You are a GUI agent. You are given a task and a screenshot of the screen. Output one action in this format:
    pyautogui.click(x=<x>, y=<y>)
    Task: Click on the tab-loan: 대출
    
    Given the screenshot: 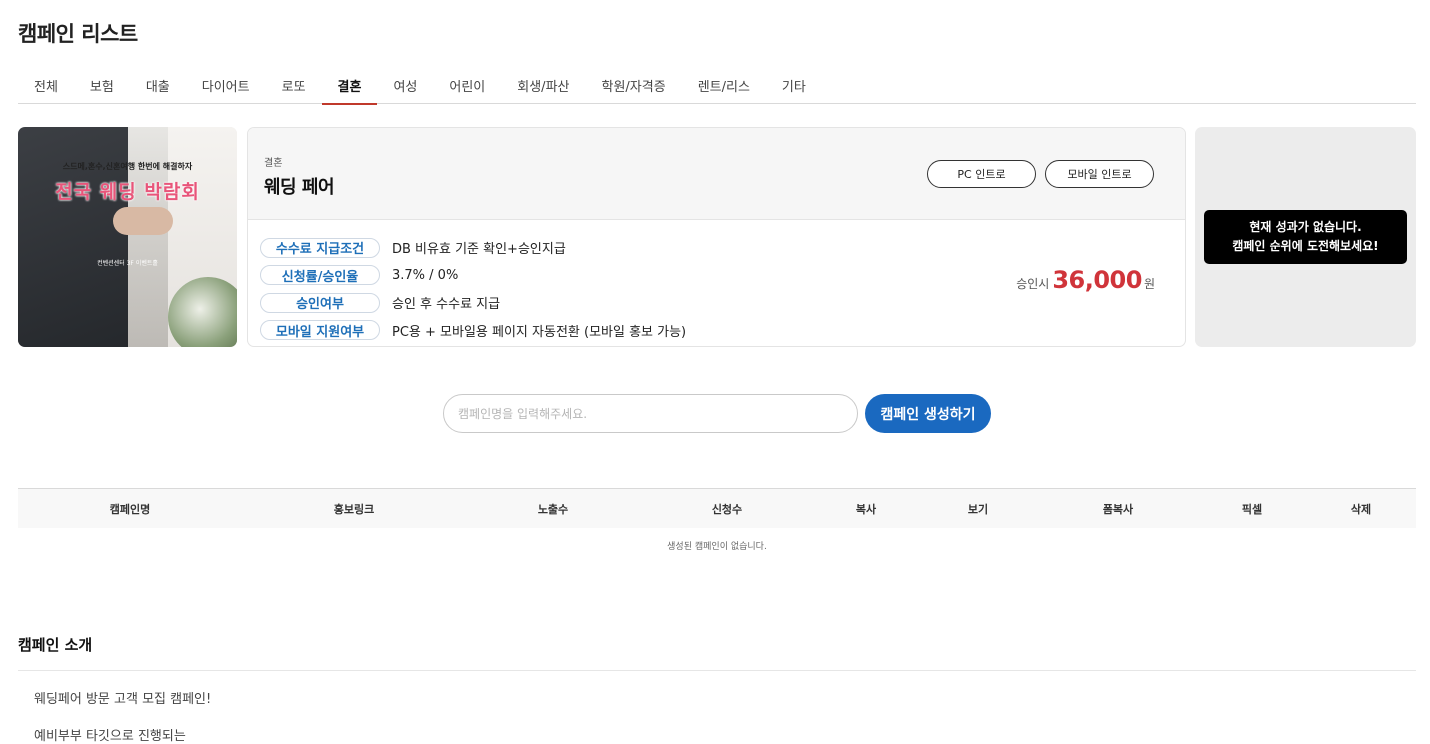 What is the action you would take?
    pyautogui.click(x=158, y=85)
    